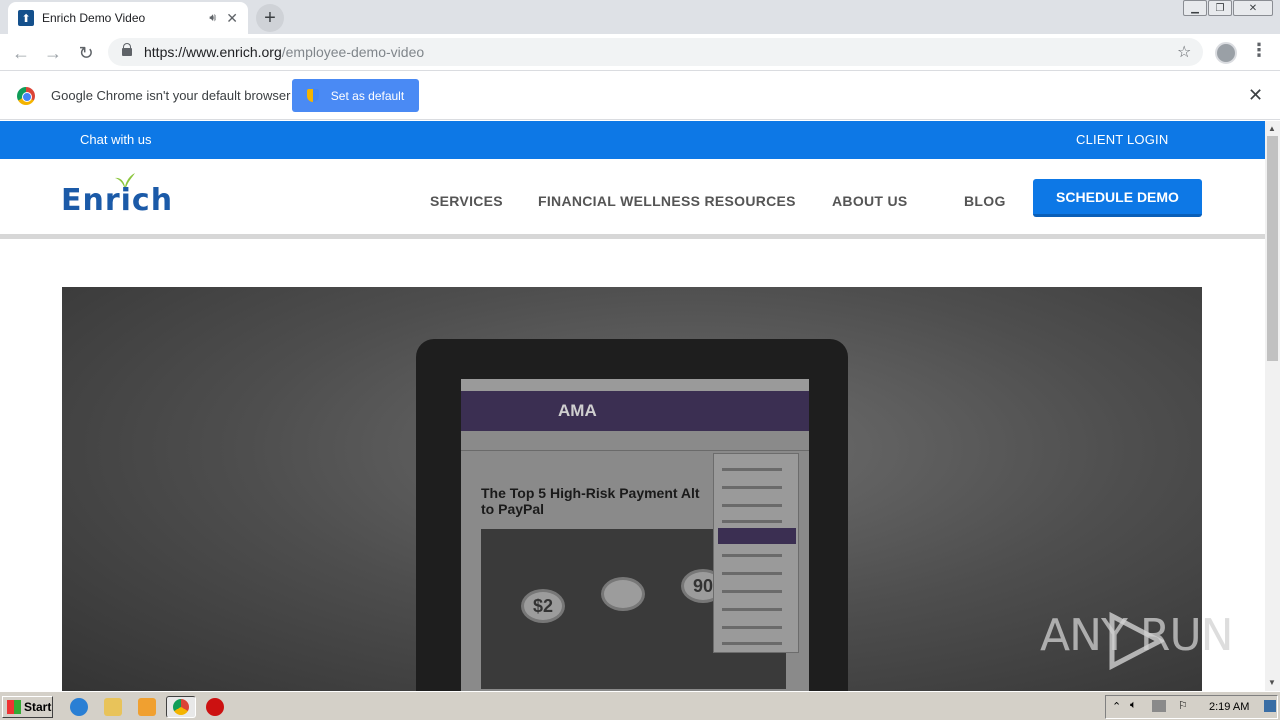 The width and height of the screenshot is (1280, 720). What do you see at coordinates (640, 17) in the screenshot?
I see `browser-tab-strip: ⬆ Enrich Demo Video 🔊︎ ✕ + ▁ ❐ ✕` at bounding box center [640, 17].